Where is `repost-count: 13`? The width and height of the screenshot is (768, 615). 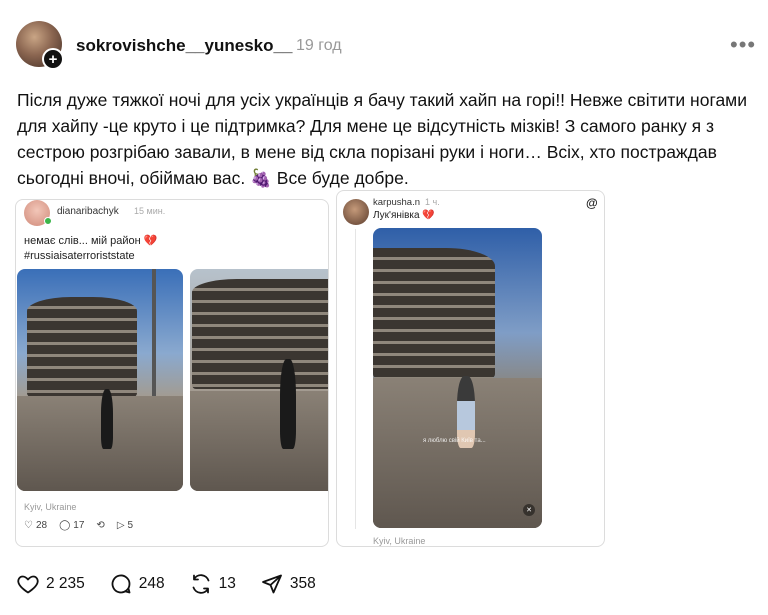
repost-count: 13 is located at coordinates (227, 583).